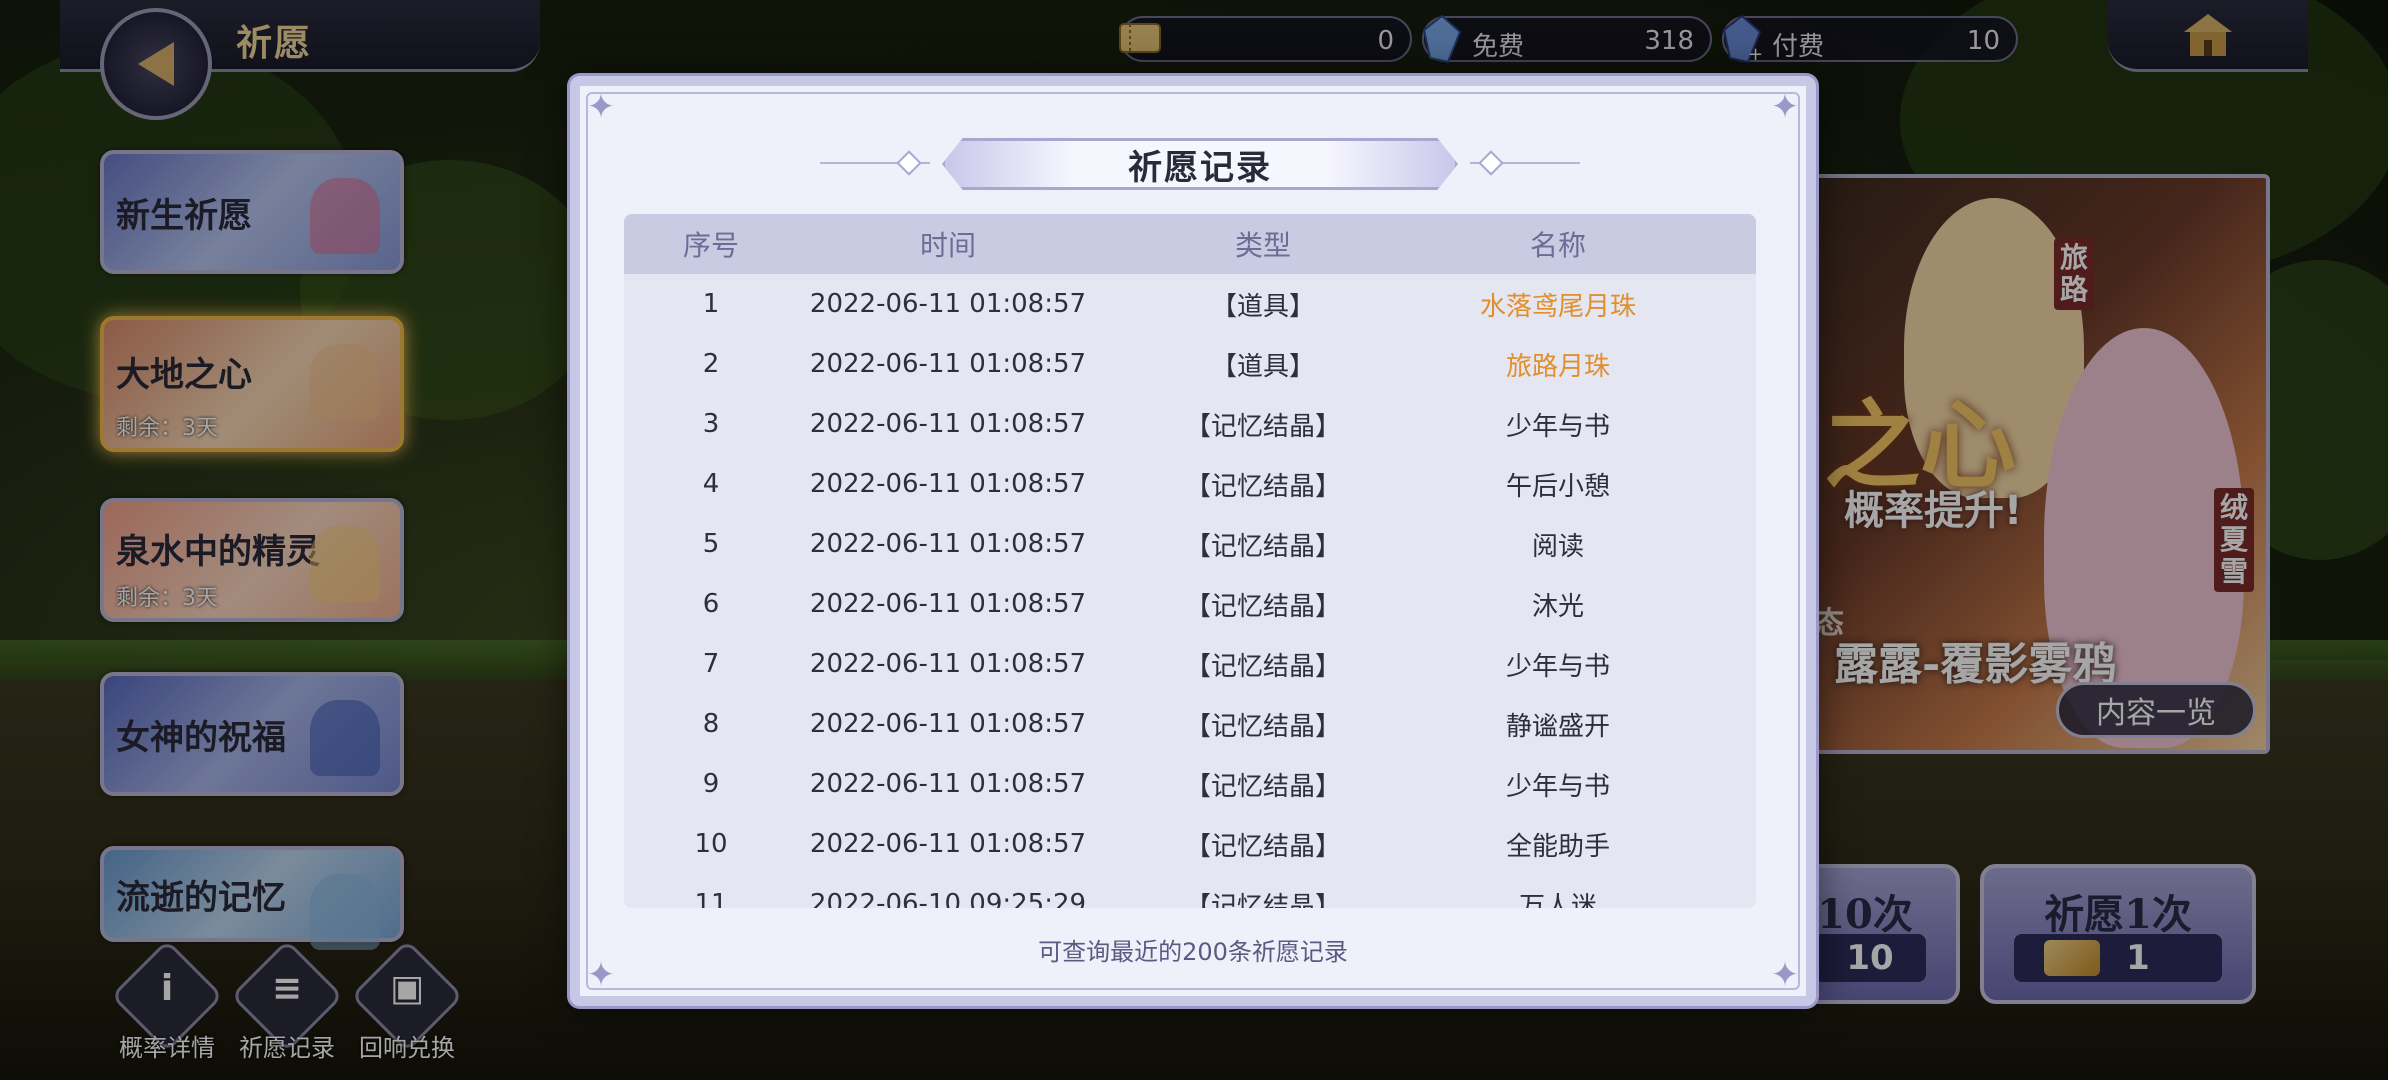 This screenshot has width=2388, height=1080. I want to click on table-row: 5 2022-06-11 01:08:57 【记忆结晶】 阅读, so click(1190, 544).